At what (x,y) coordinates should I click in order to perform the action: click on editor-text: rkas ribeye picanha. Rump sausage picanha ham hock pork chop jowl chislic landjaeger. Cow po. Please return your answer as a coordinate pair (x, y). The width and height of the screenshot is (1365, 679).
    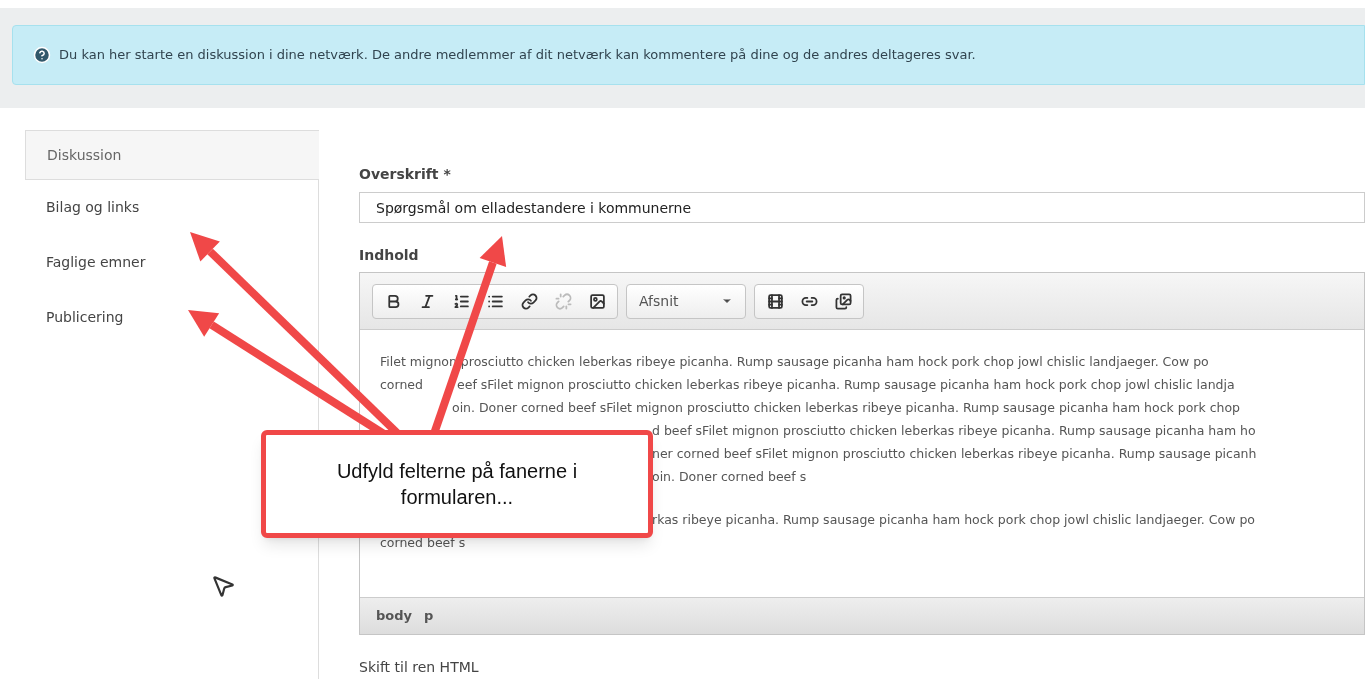
    Looking at the image, I should click on (953, 520).